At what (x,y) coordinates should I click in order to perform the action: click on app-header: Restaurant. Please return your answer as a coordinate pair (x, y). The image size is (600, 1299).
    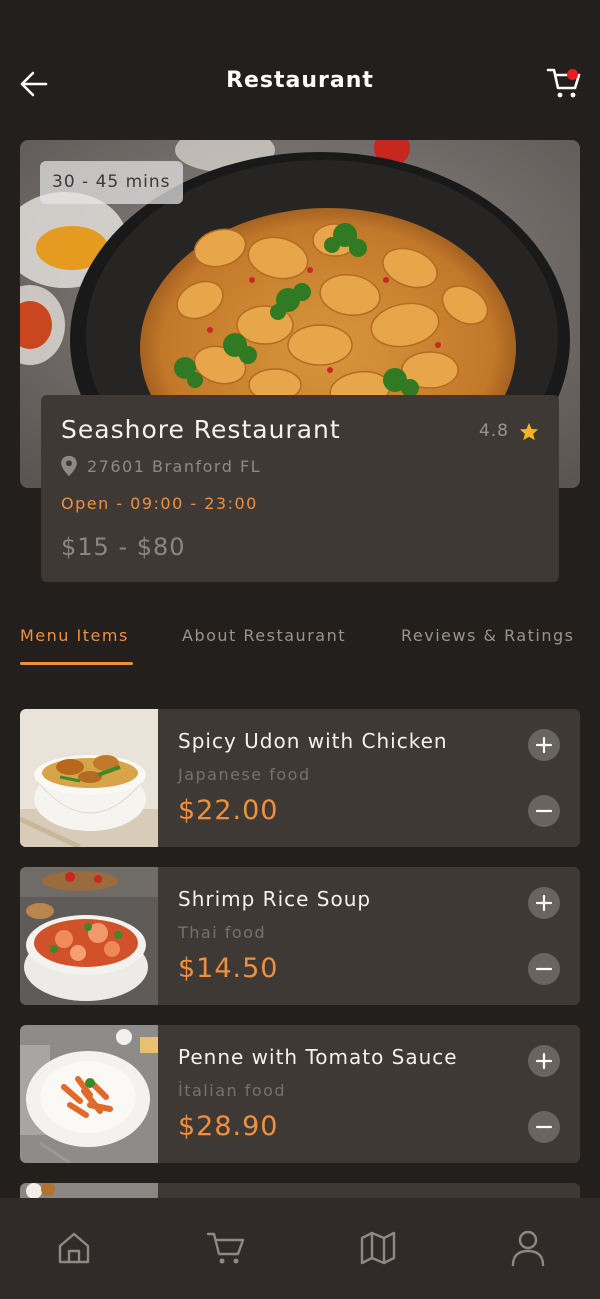
    Looking at the image, I should click on (300, 70).